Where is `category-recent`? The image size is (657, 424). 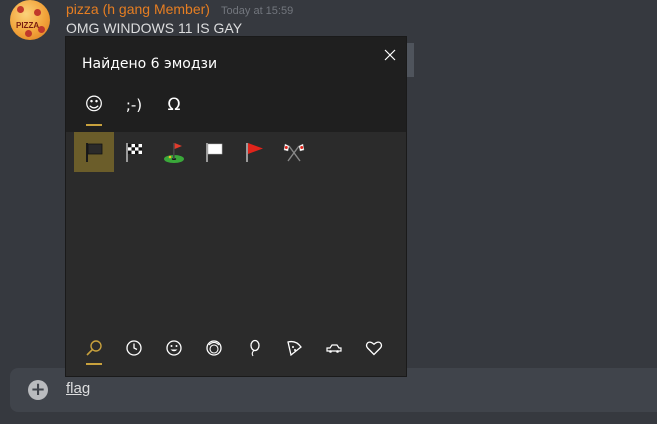
category-recent is located at coordinates (134, 348).